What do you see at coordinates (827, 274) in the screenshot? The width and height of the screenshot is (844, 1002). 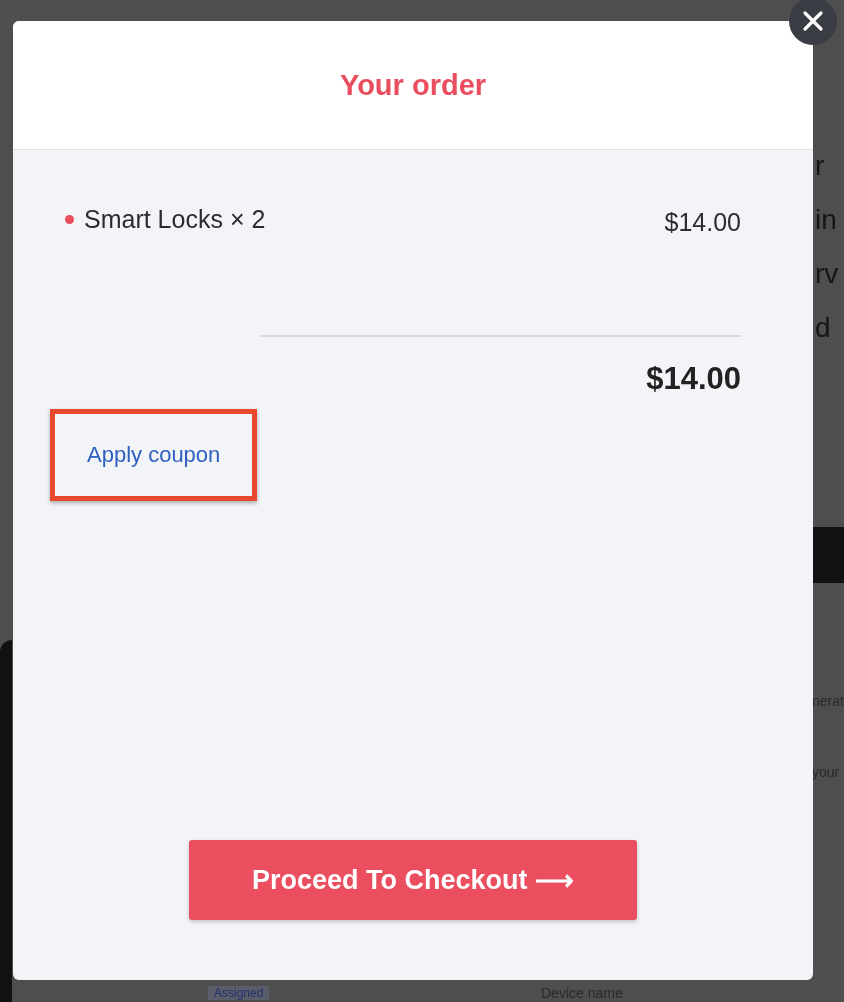 I see `background-text: rv` at bounding box center [827, 274].